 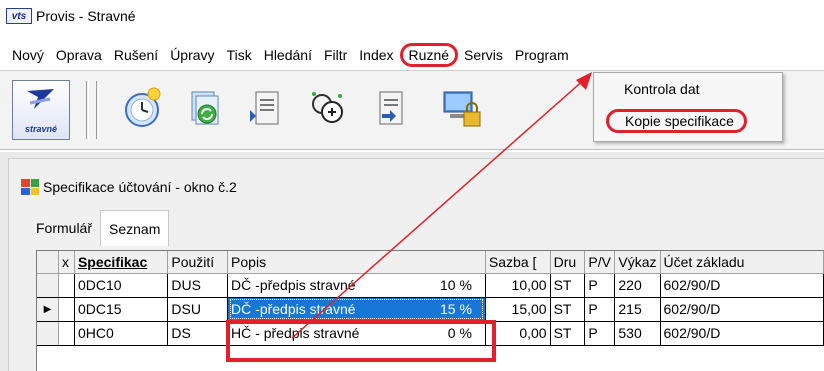 What do you see at coordinates (542, 55) in the screenshot?
I see `menu-program: Program` at bounding box center [542, 55].